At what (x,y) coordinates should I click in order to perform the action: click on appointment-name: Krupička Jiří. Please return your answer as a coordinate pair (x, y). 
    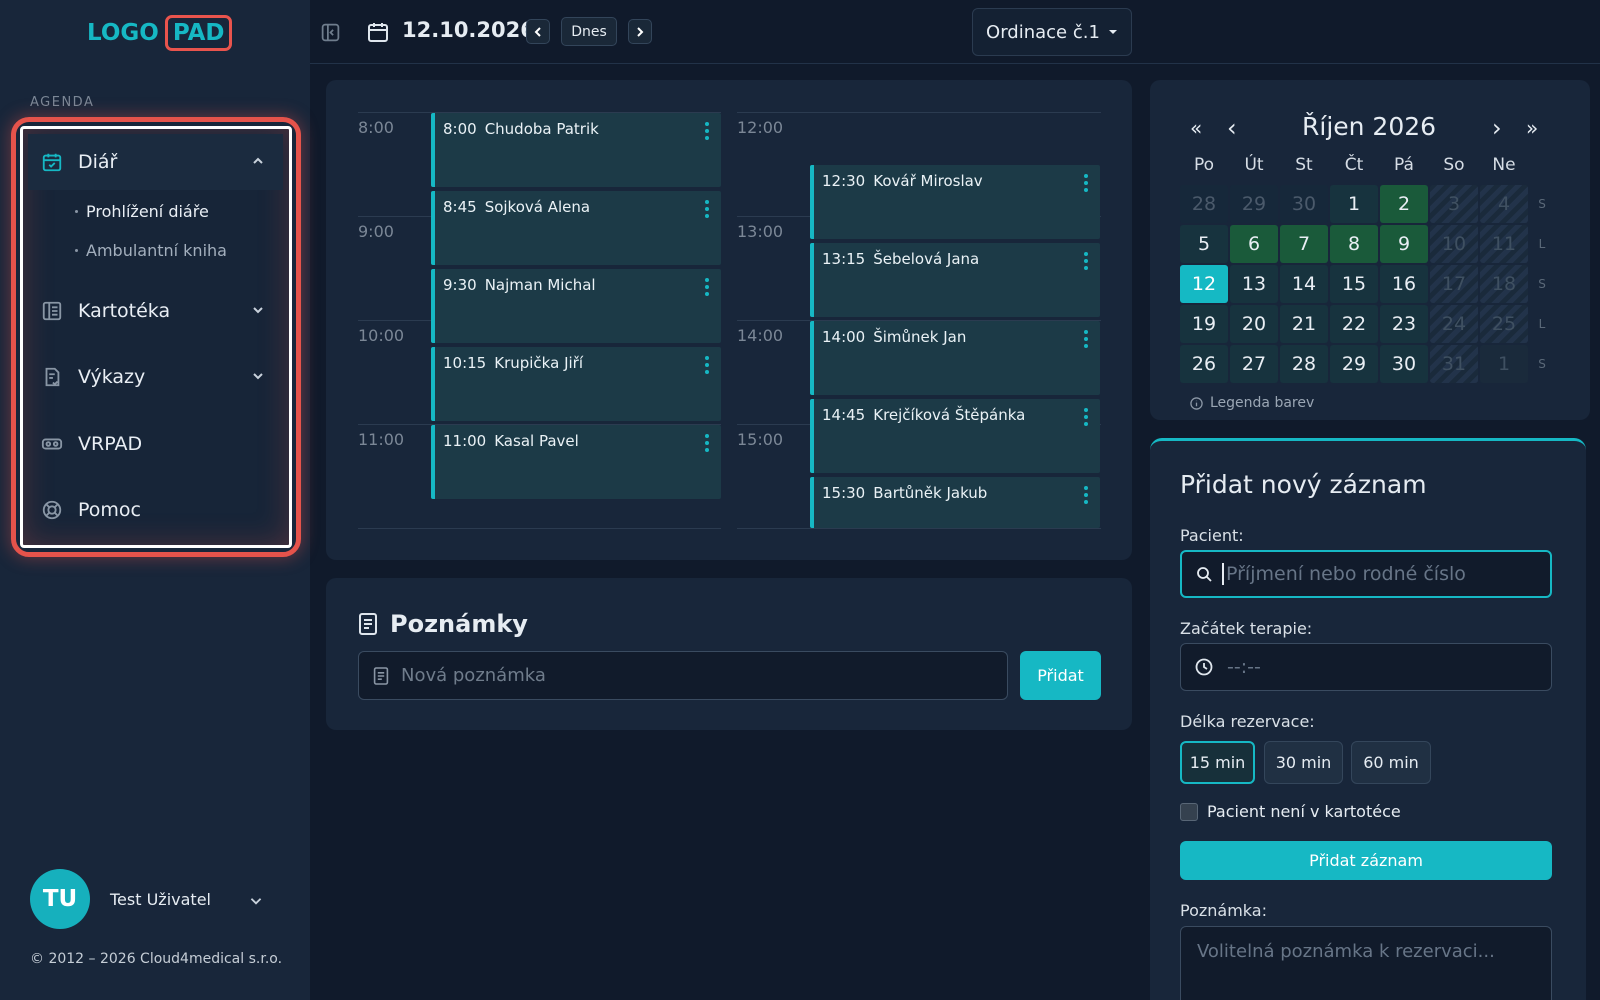
    Looking at the image, I should click on (538, 363).